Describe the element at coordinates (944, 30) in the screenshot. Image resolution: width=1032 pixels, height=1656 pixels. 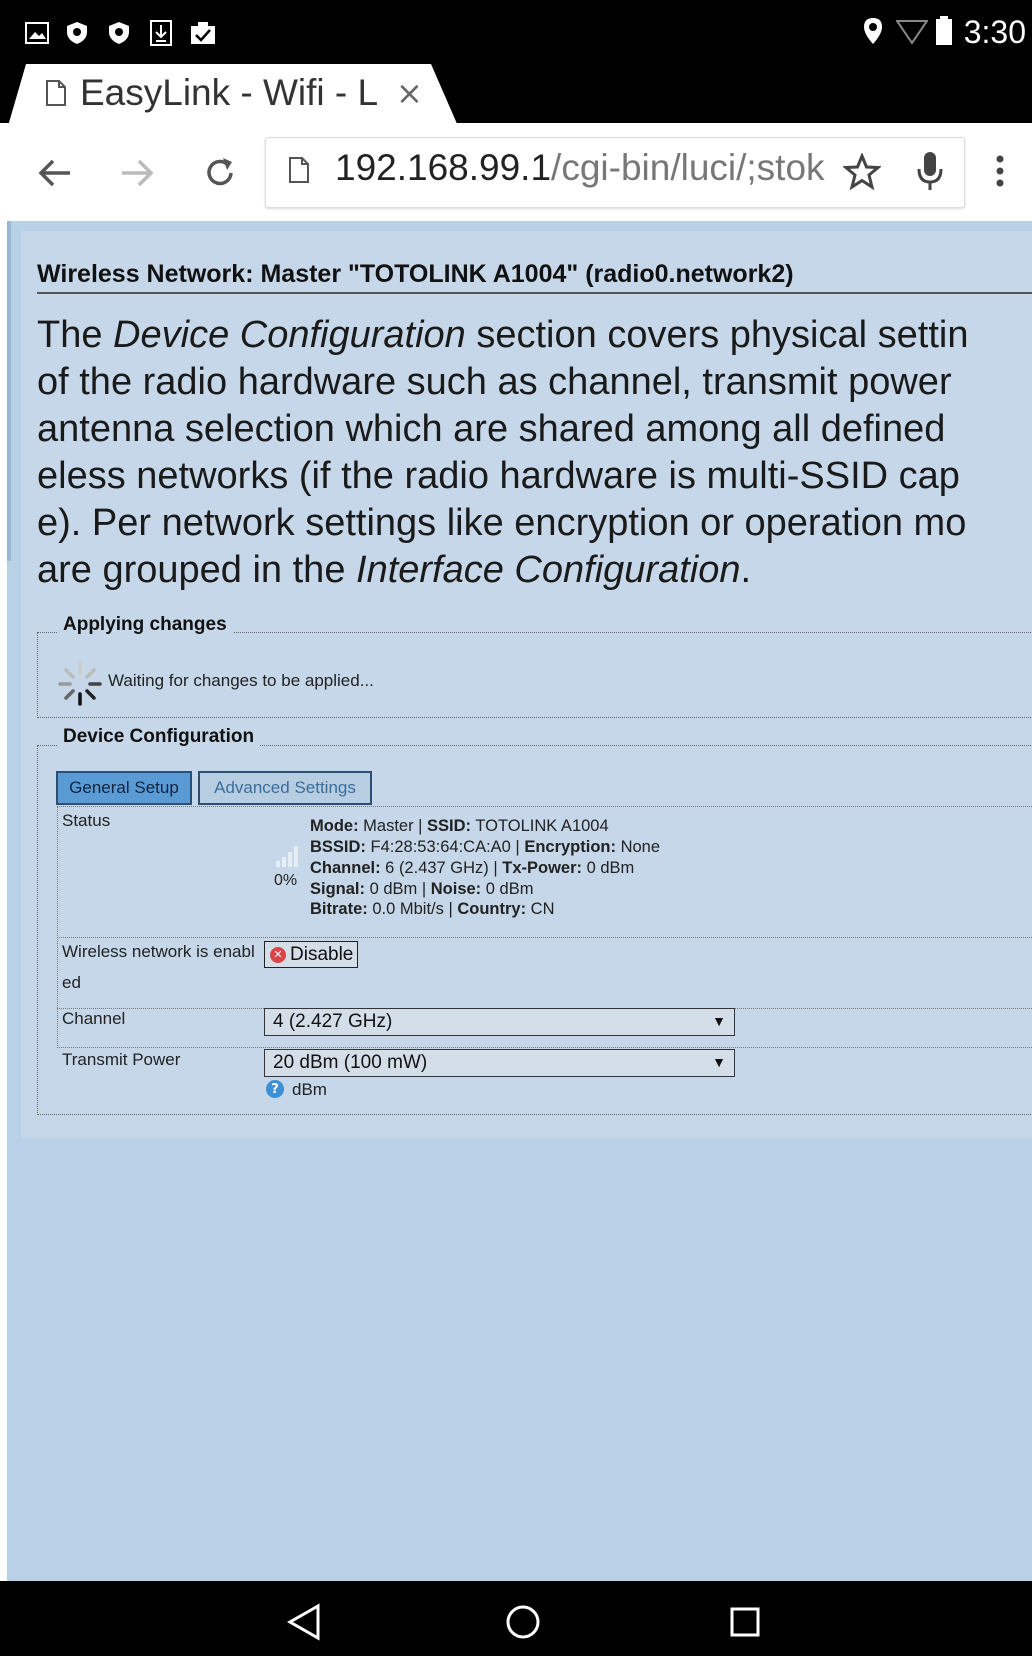
I see `battery-icon` at that location.